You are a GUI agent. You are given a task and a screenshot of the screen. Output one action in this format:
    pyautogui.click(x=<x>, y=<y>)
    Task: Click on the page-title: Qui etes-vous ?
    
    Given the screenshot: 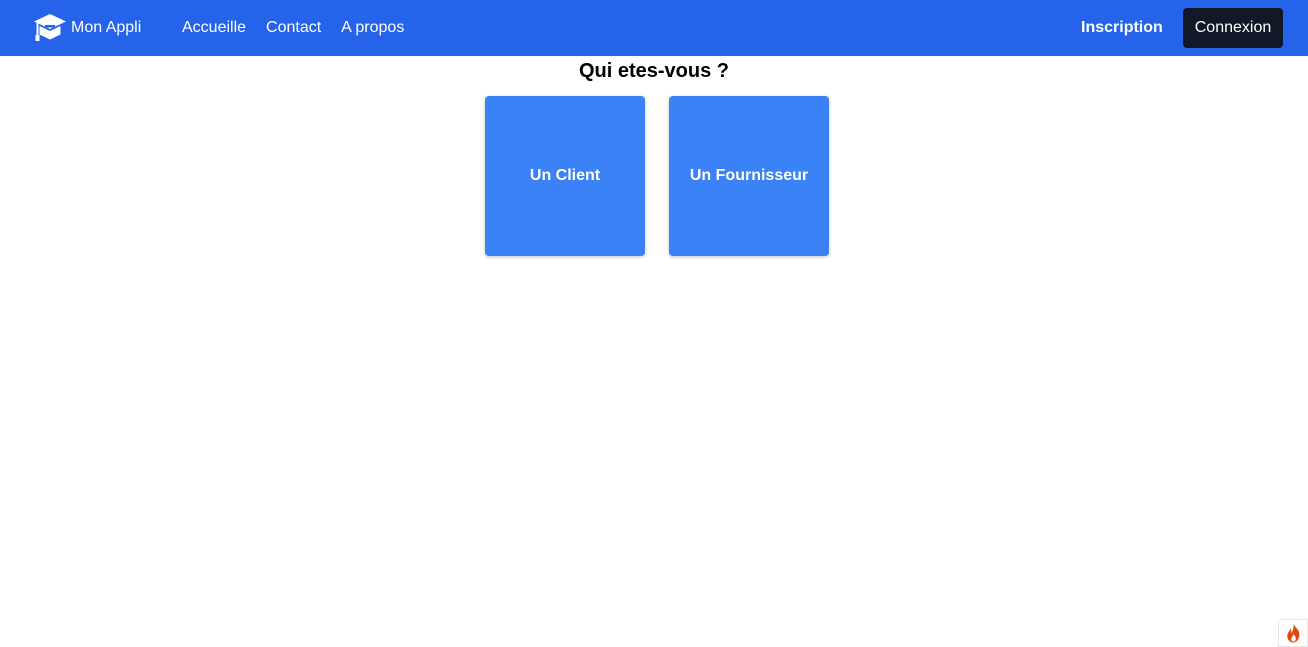 What is the action you would take?
    pyautogui.click(x=654, y=71)
    